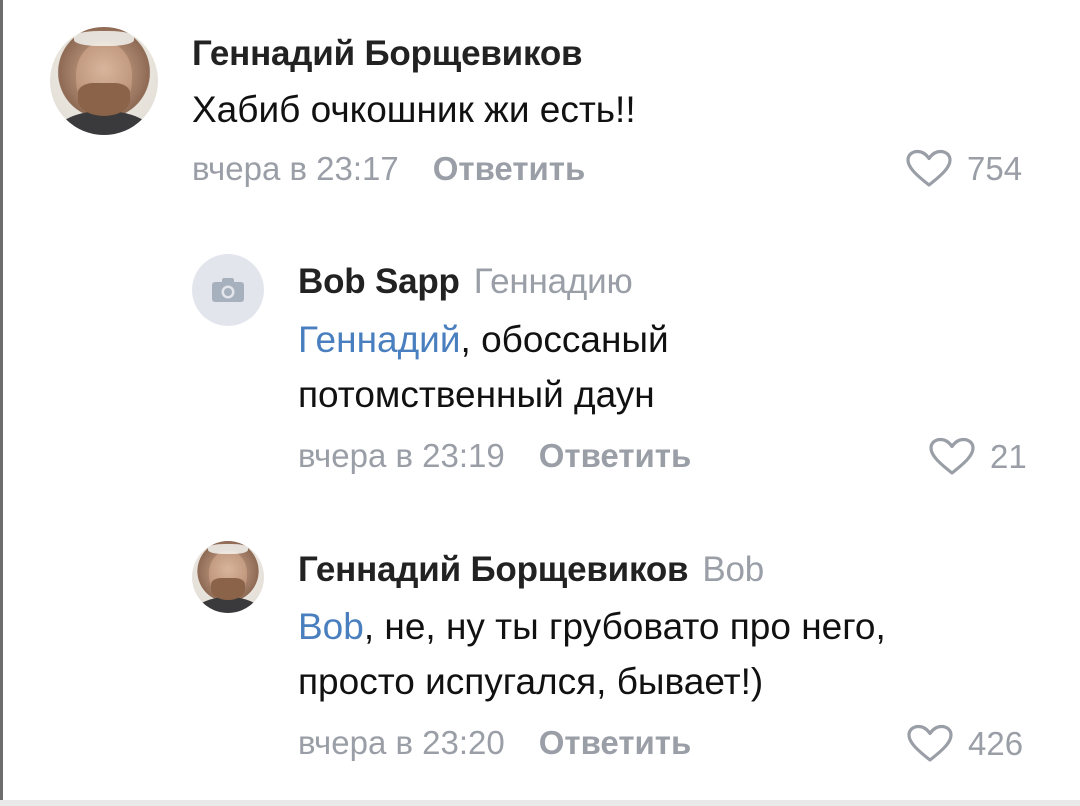  I want to click on comment-line: Хабиб очкошник жи есть!!, so click(414, 109).